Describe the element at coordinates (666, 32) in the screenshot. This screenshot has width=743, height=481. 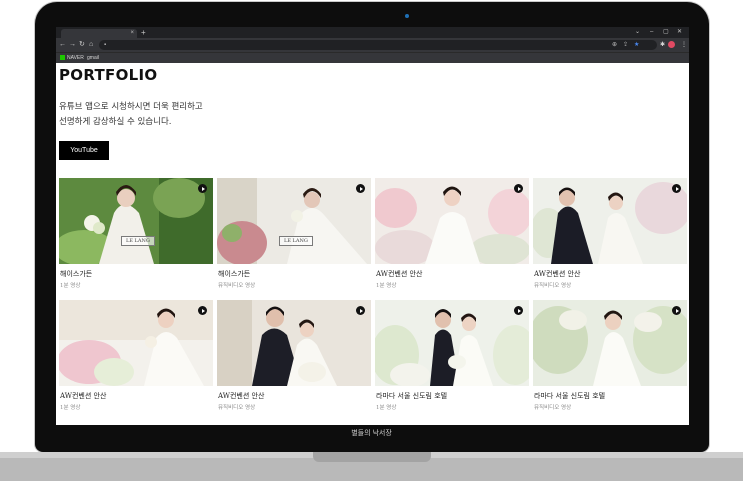
I see `maximize-button: ▢` at that location.